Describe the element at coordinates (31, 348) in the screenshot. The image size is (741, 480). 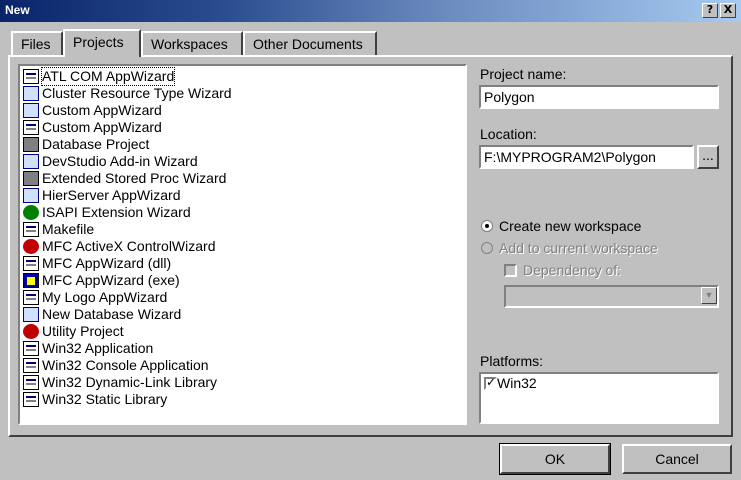
I see `win32-app-icon` at that location.